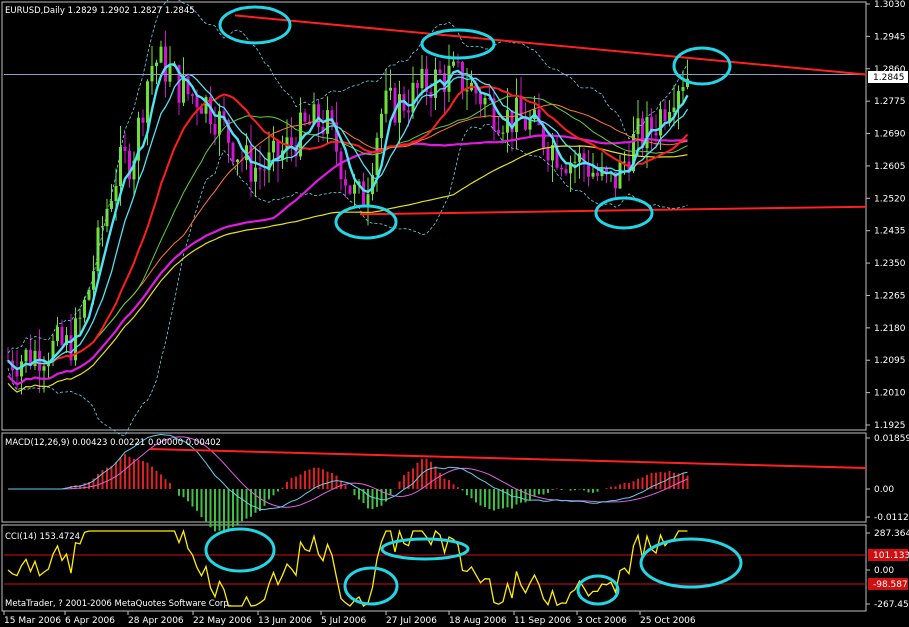  I want to click on price-tick-label: 1.2945, so click(890, 37).